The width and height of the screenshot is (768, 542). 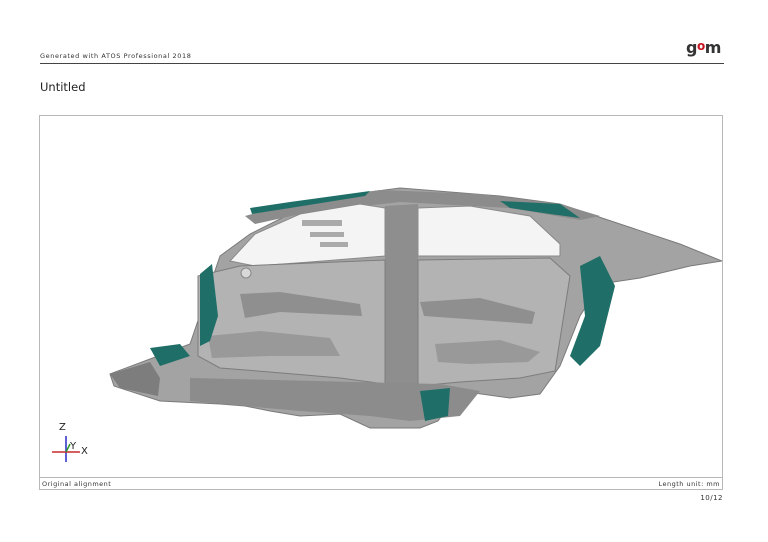 I want to click on front-door, so click(x=291, y=322).